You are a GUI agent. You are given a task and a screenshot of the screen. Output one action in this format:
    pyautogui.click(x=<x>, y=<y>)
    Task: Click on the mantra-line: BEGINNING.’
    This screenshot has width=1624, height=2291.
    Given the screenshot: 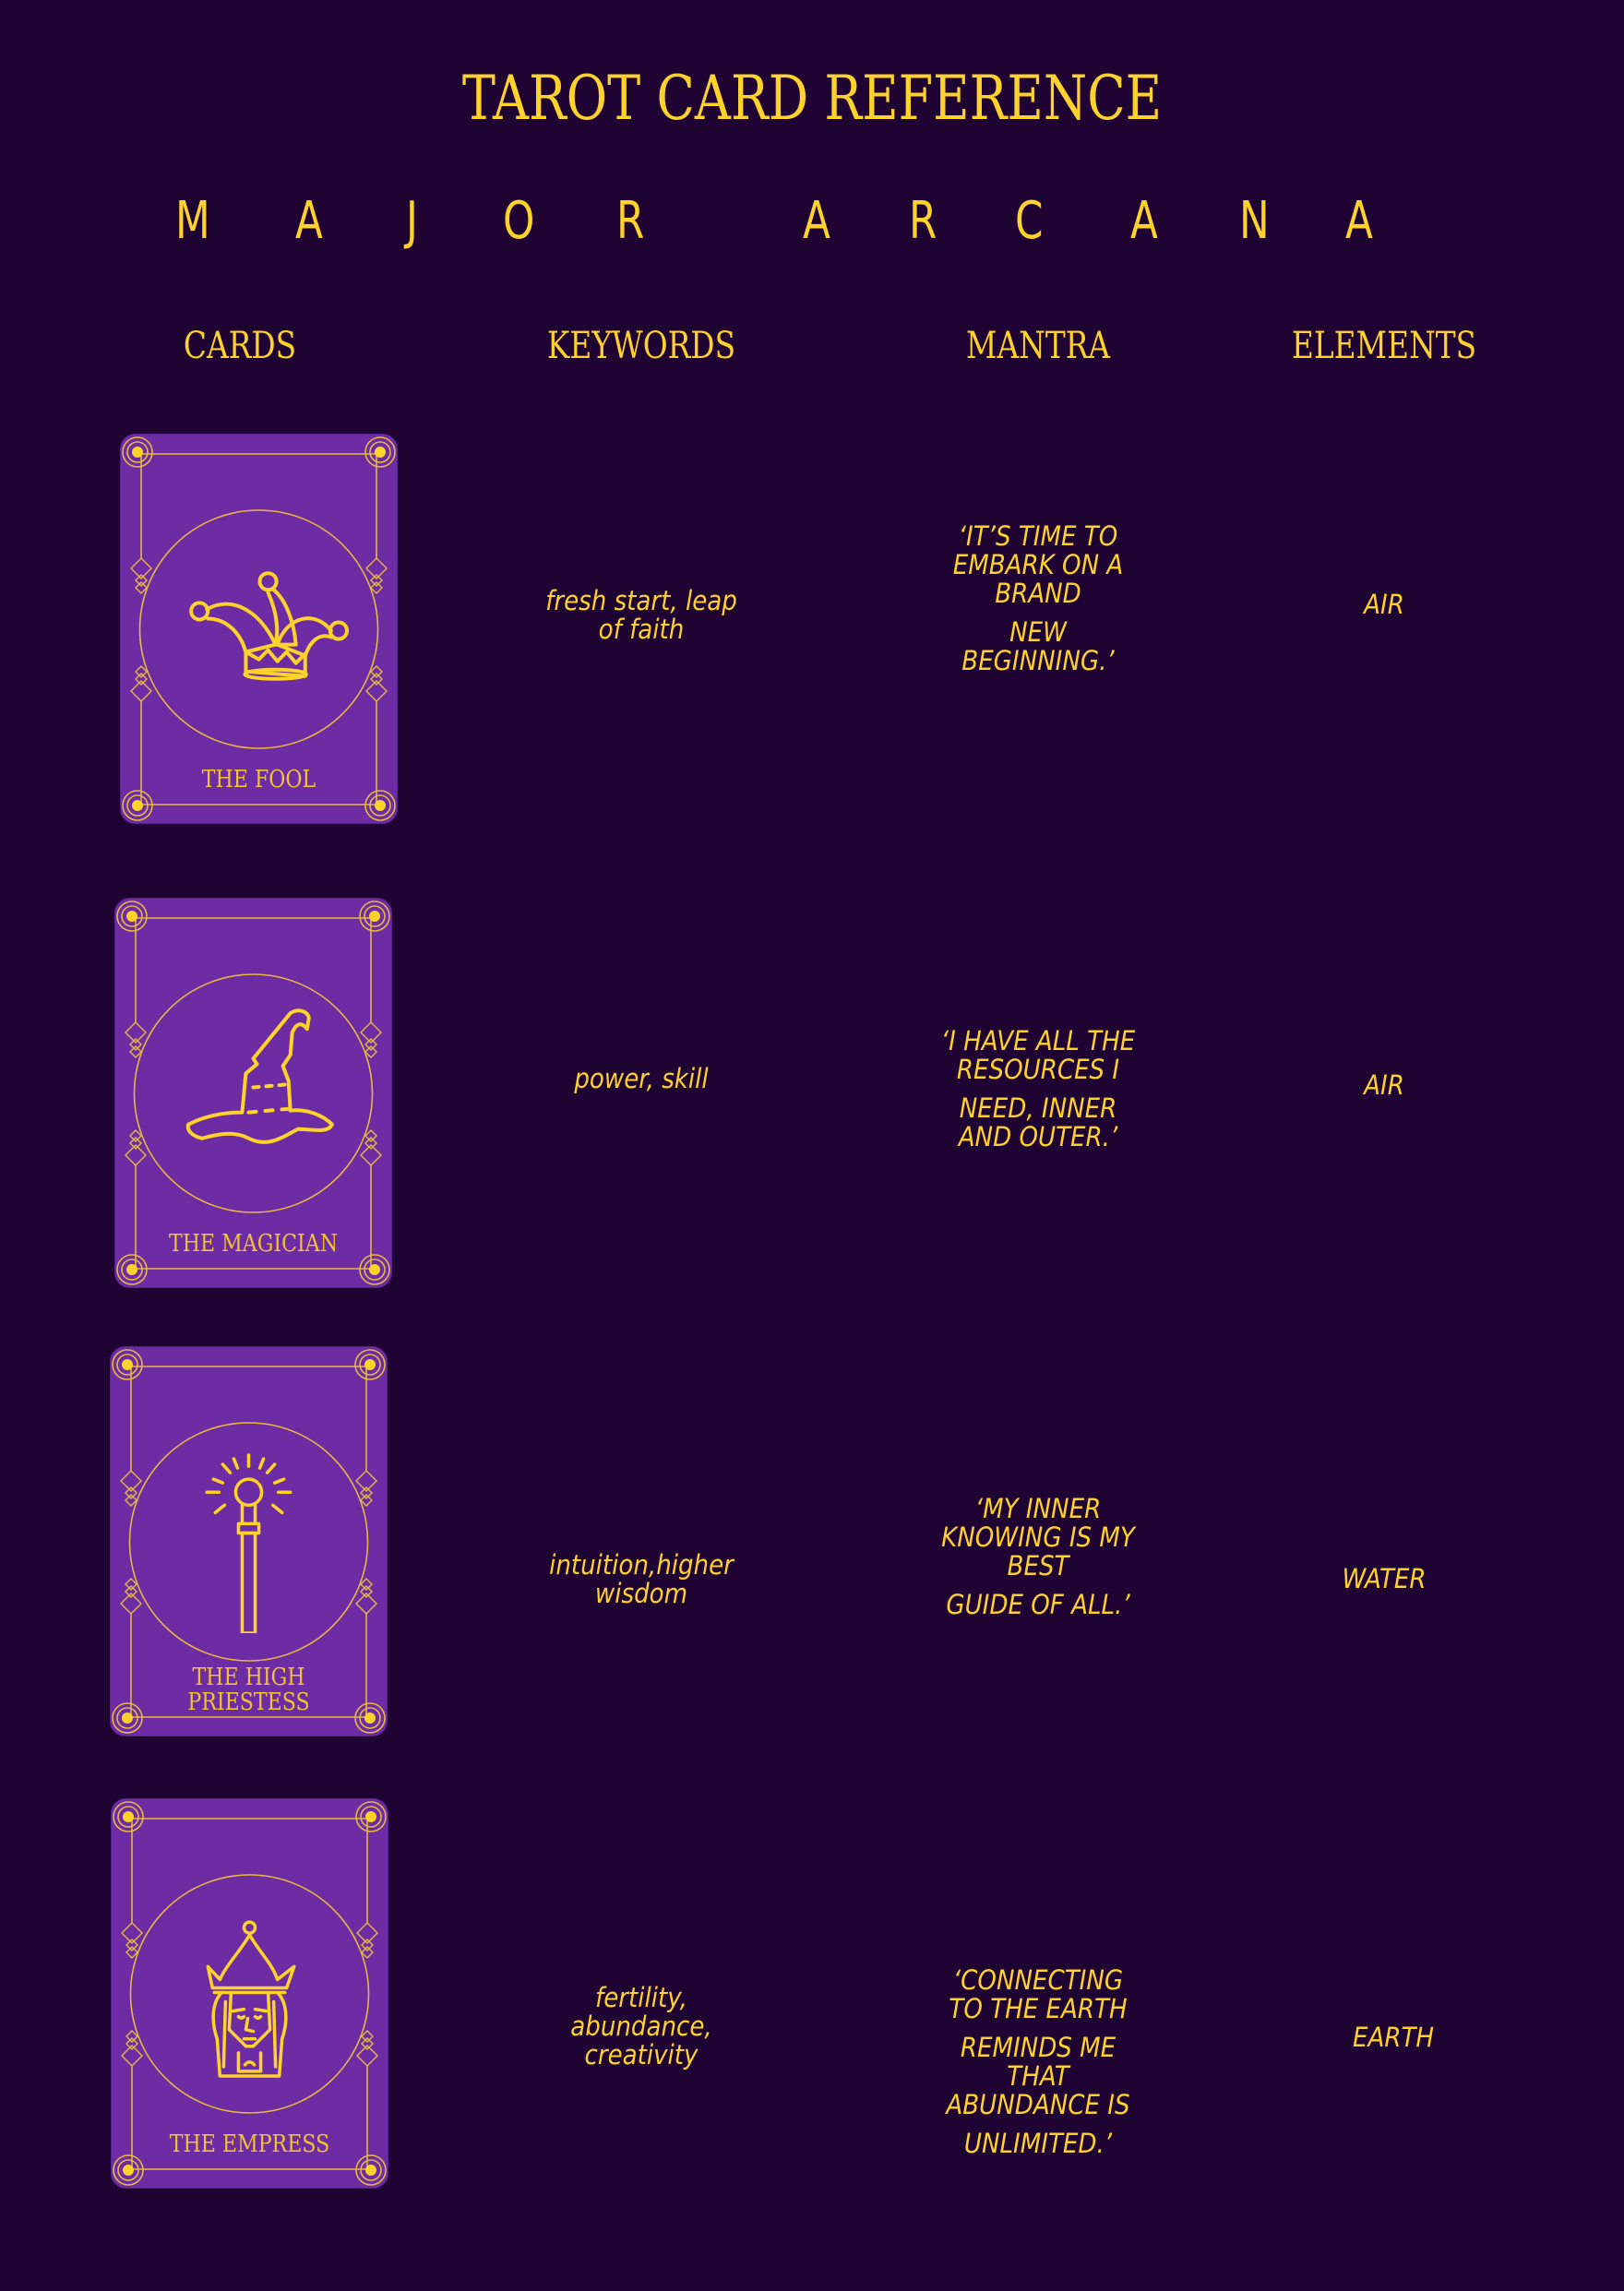 What is the action you would take?
    pyautogui.click(x=1038, y=660)
    